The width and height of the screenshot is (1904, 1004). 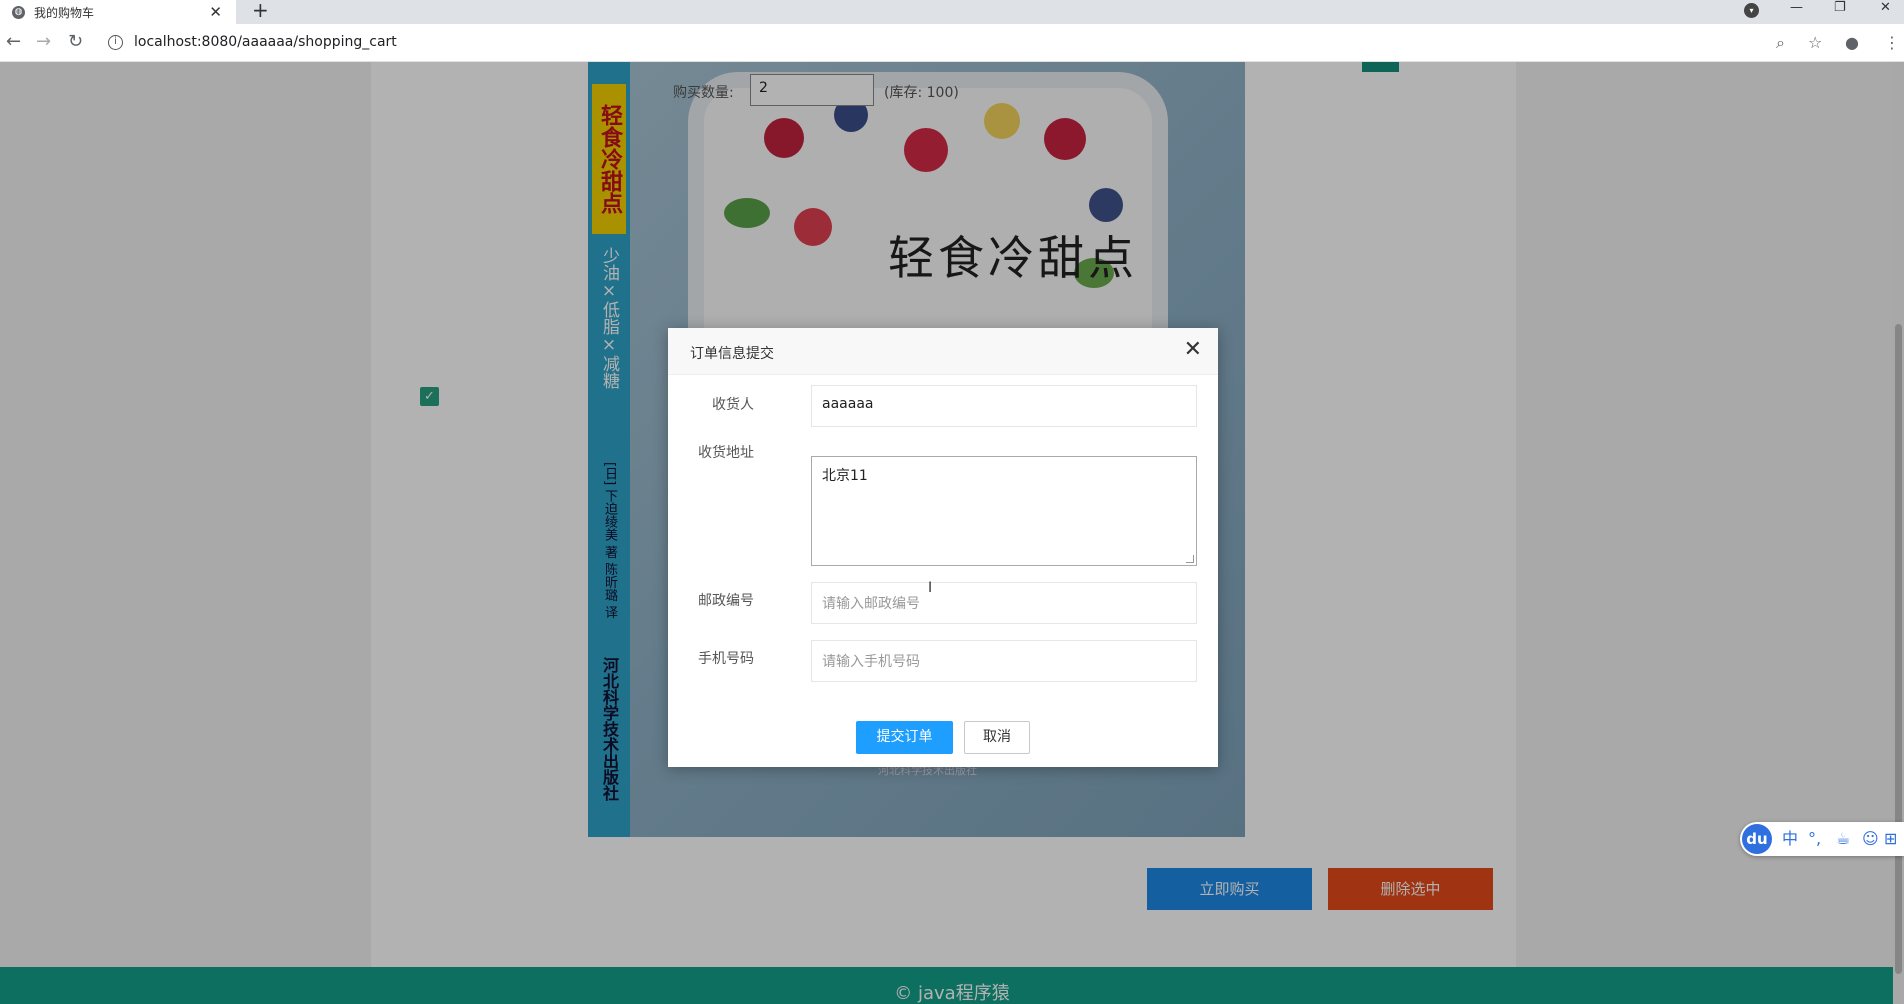 I want to click on postal-code-input: 请输入邮政编号, so click(x=1004, y=603).